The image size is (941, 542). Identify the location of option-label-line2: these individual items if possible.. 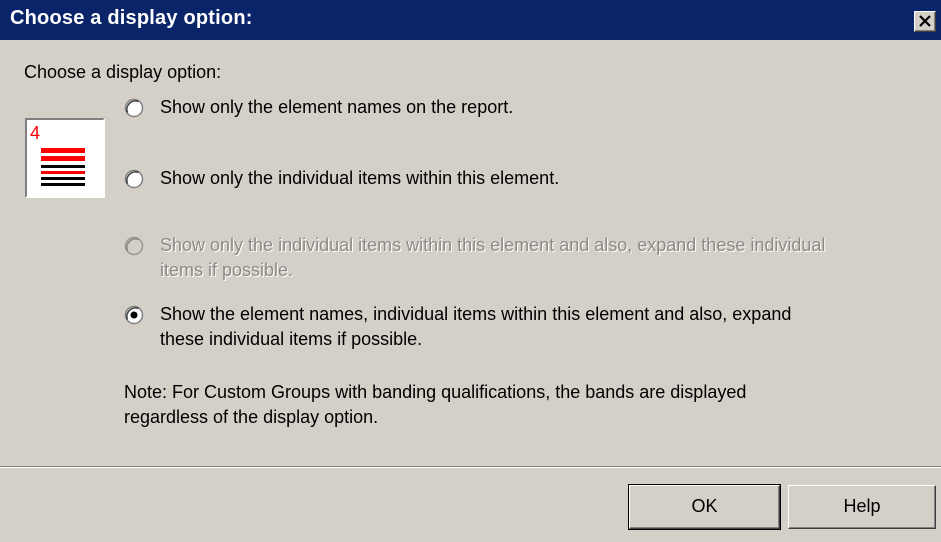
(291, 339).